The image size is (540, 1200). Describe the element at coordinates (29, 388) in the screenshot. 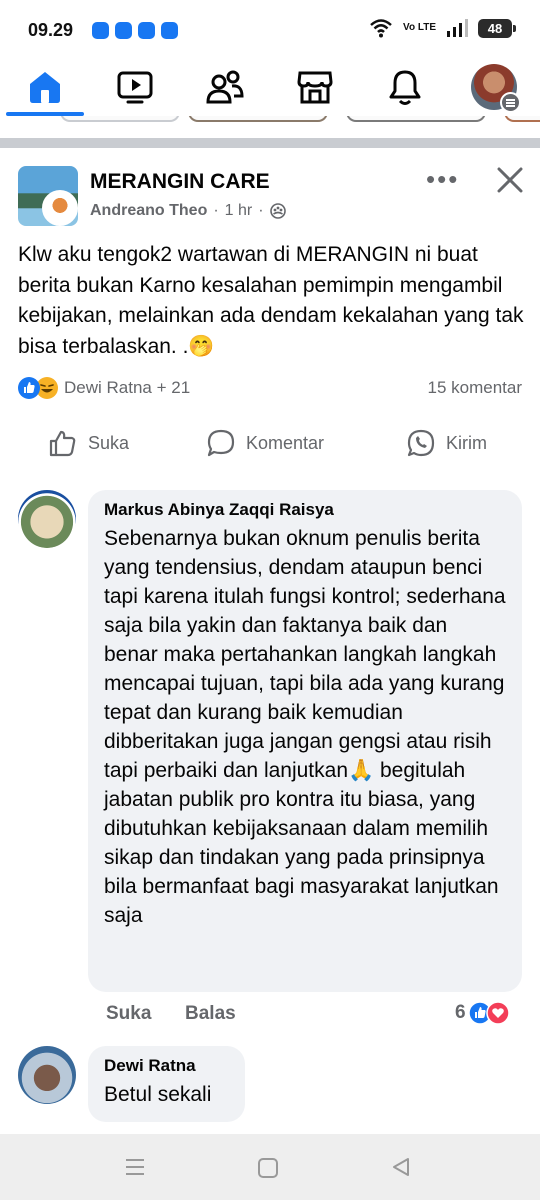

I see `like-reaction-icon` at that location.